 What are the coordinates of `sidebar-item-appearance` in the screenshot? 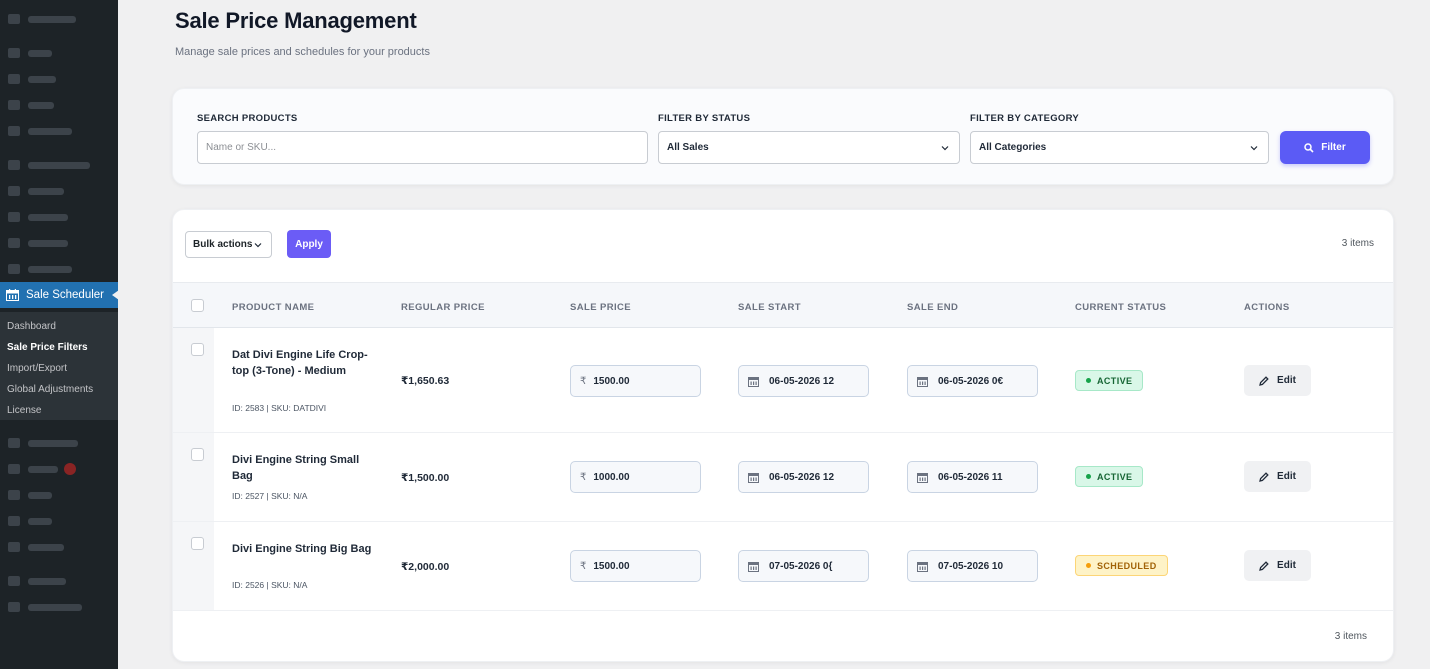 It's located at (59, 443).